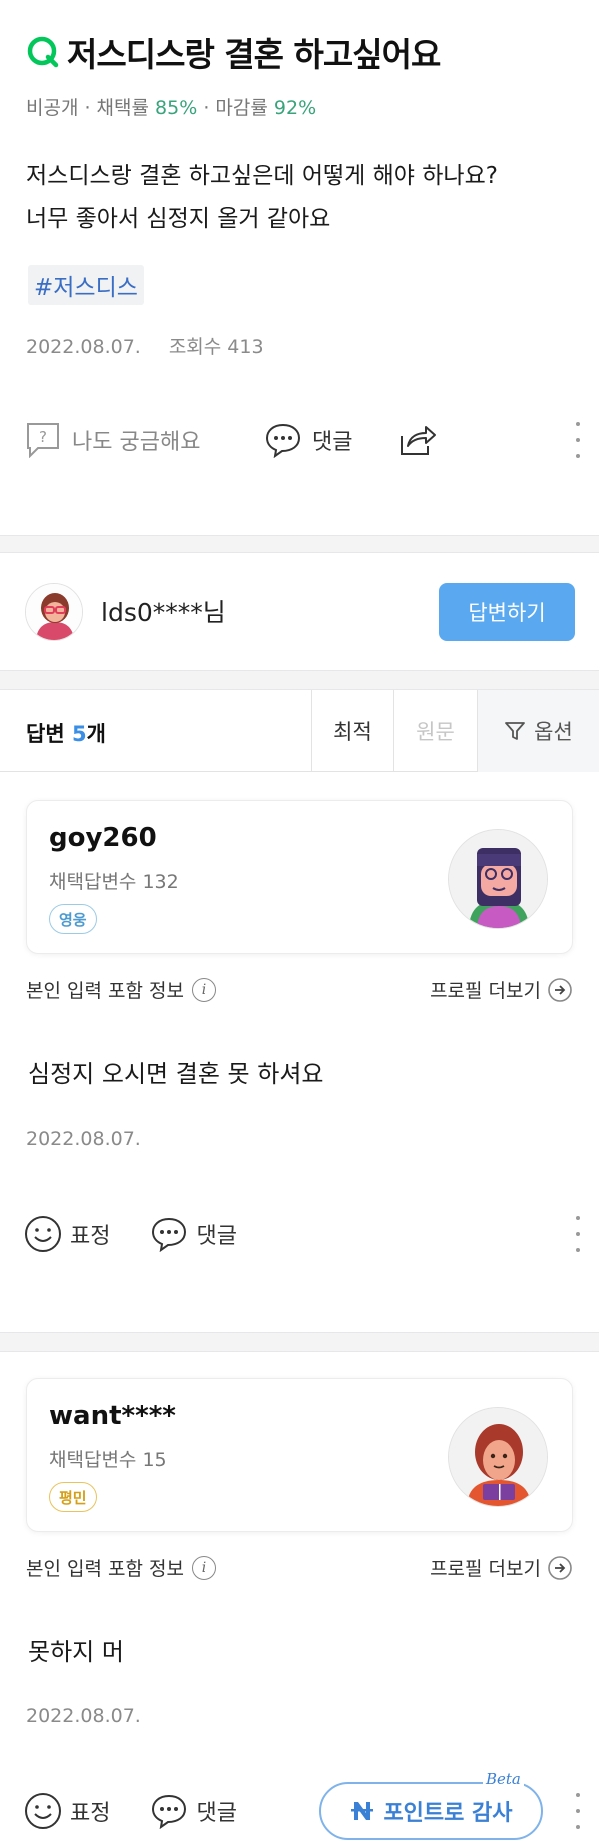  Describe the element at coordinates (235, 108) in the screenshot. I see `meta-mid: · 마감률` at that location.